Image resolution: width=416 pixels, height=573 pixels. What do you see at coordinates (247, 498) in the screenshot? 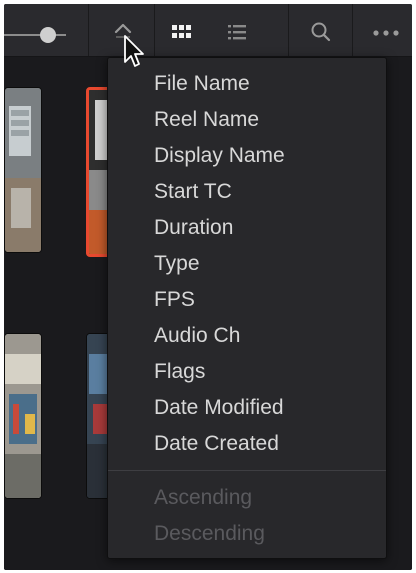
I see `sort-order-ascending: Ascending` at bounding box center [247, 498].